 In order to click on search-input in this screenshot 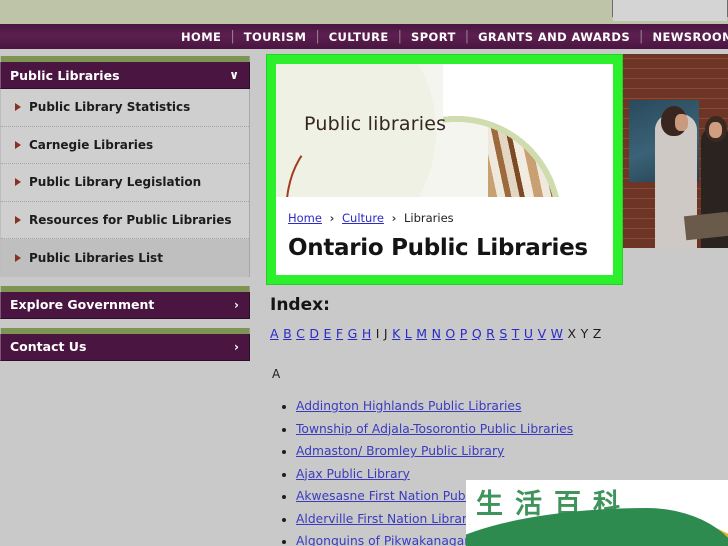, I will do `click(670, 12)`.